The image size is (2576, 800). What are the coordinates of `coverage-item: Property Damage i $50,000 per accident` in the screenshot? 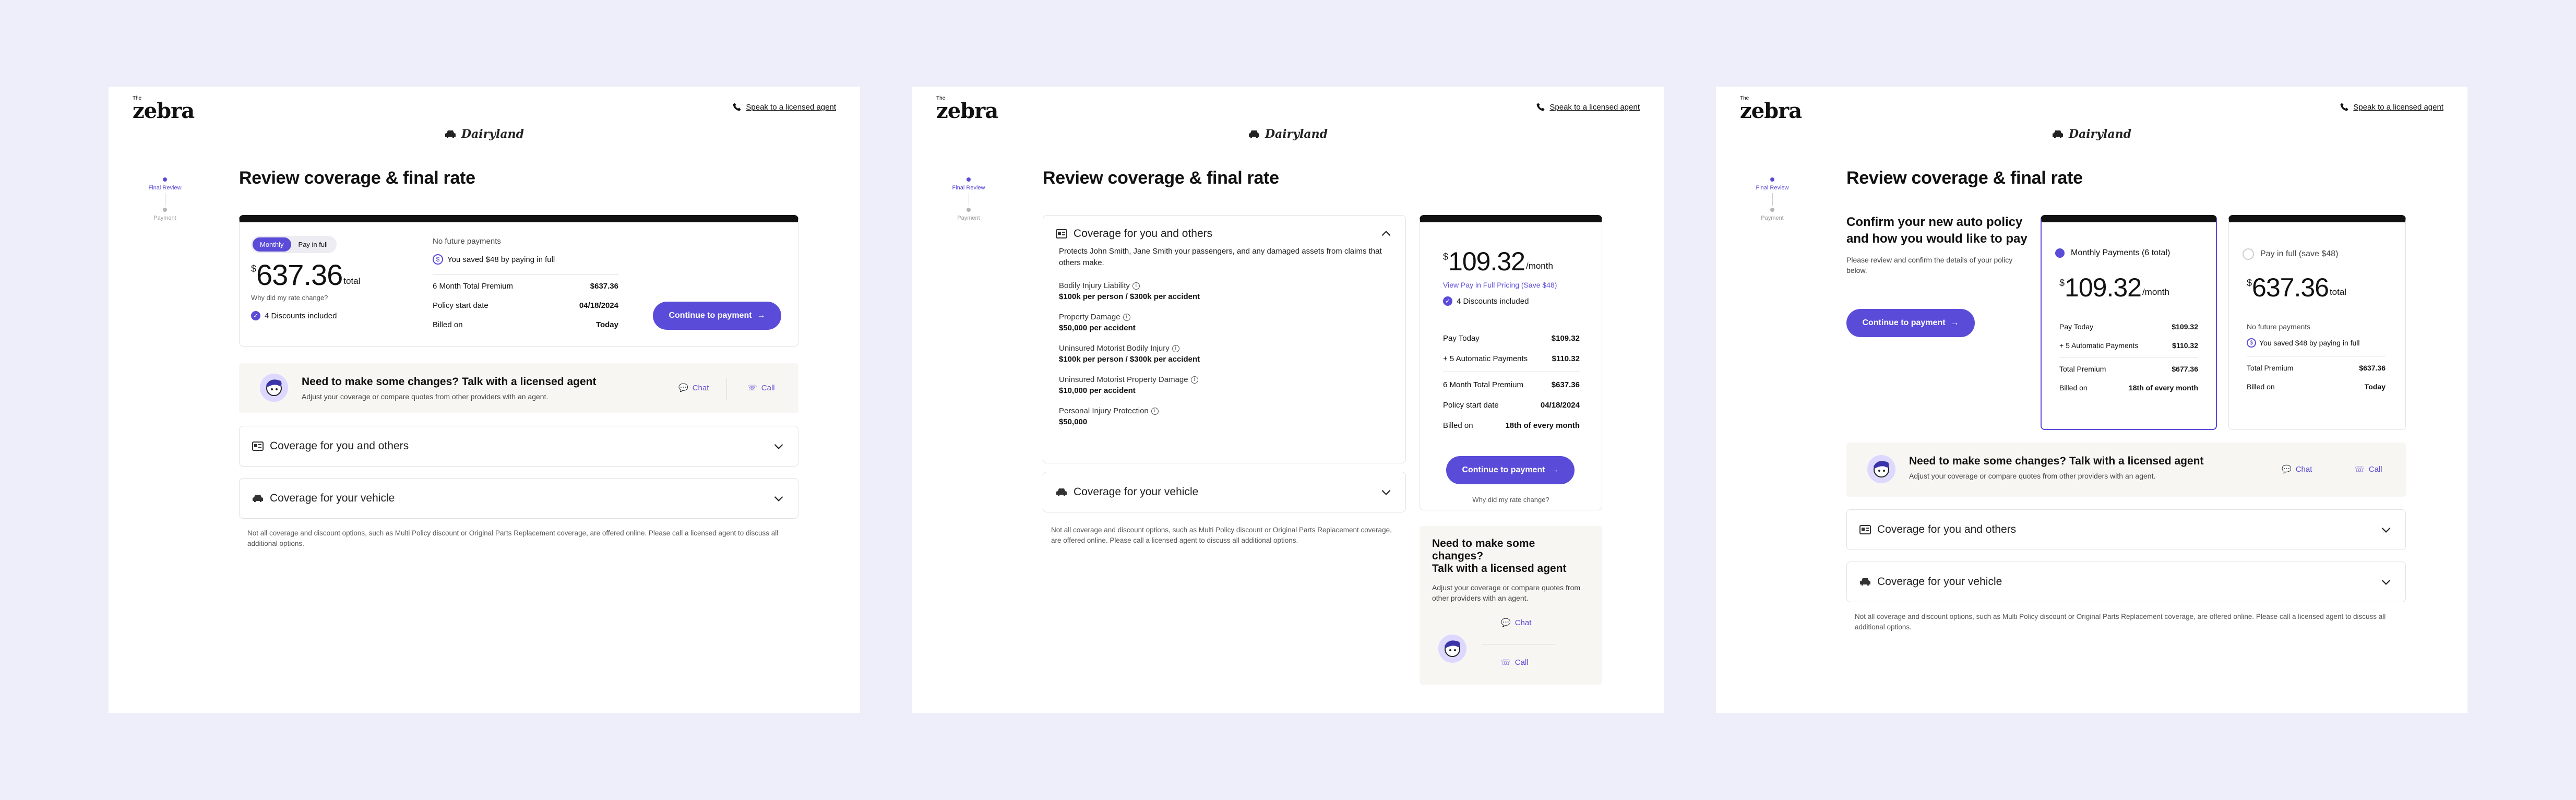 It's located at (1224, 322).